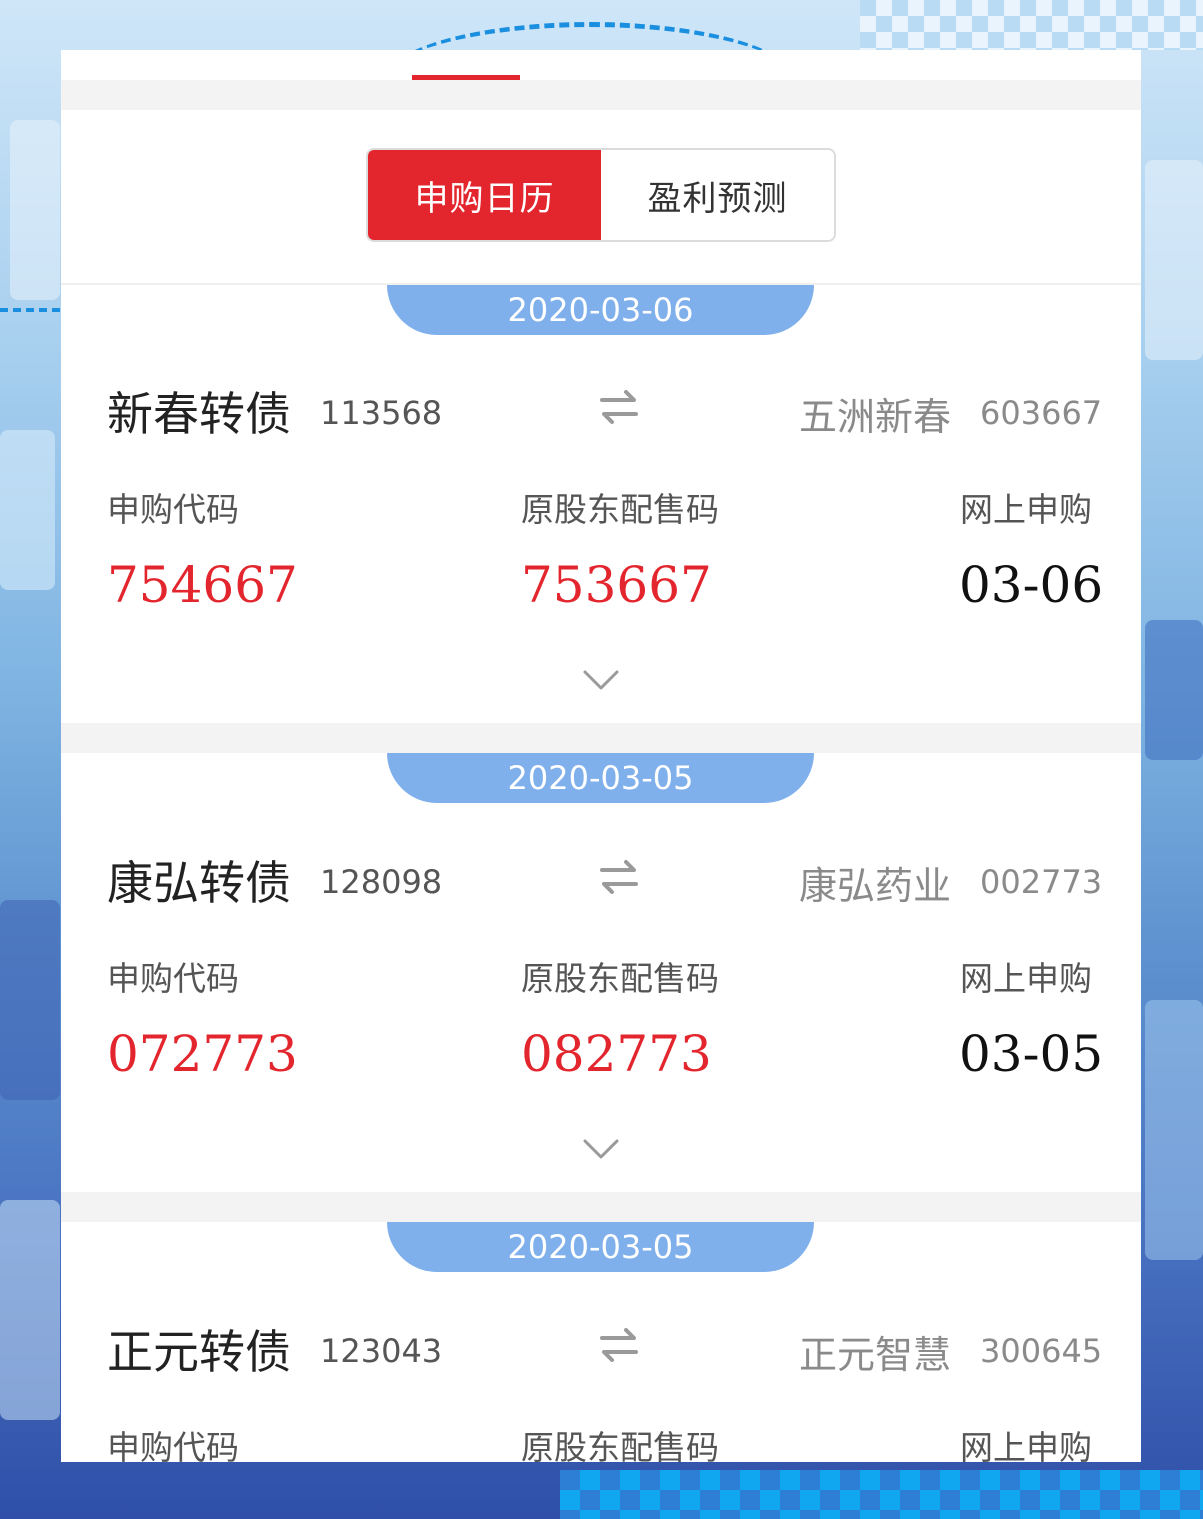 This screenshot has width=1203, height=1519. Describe the element at coordinates (30, 310) in the screenshot. I see `dashed-line-decoration` at that location.